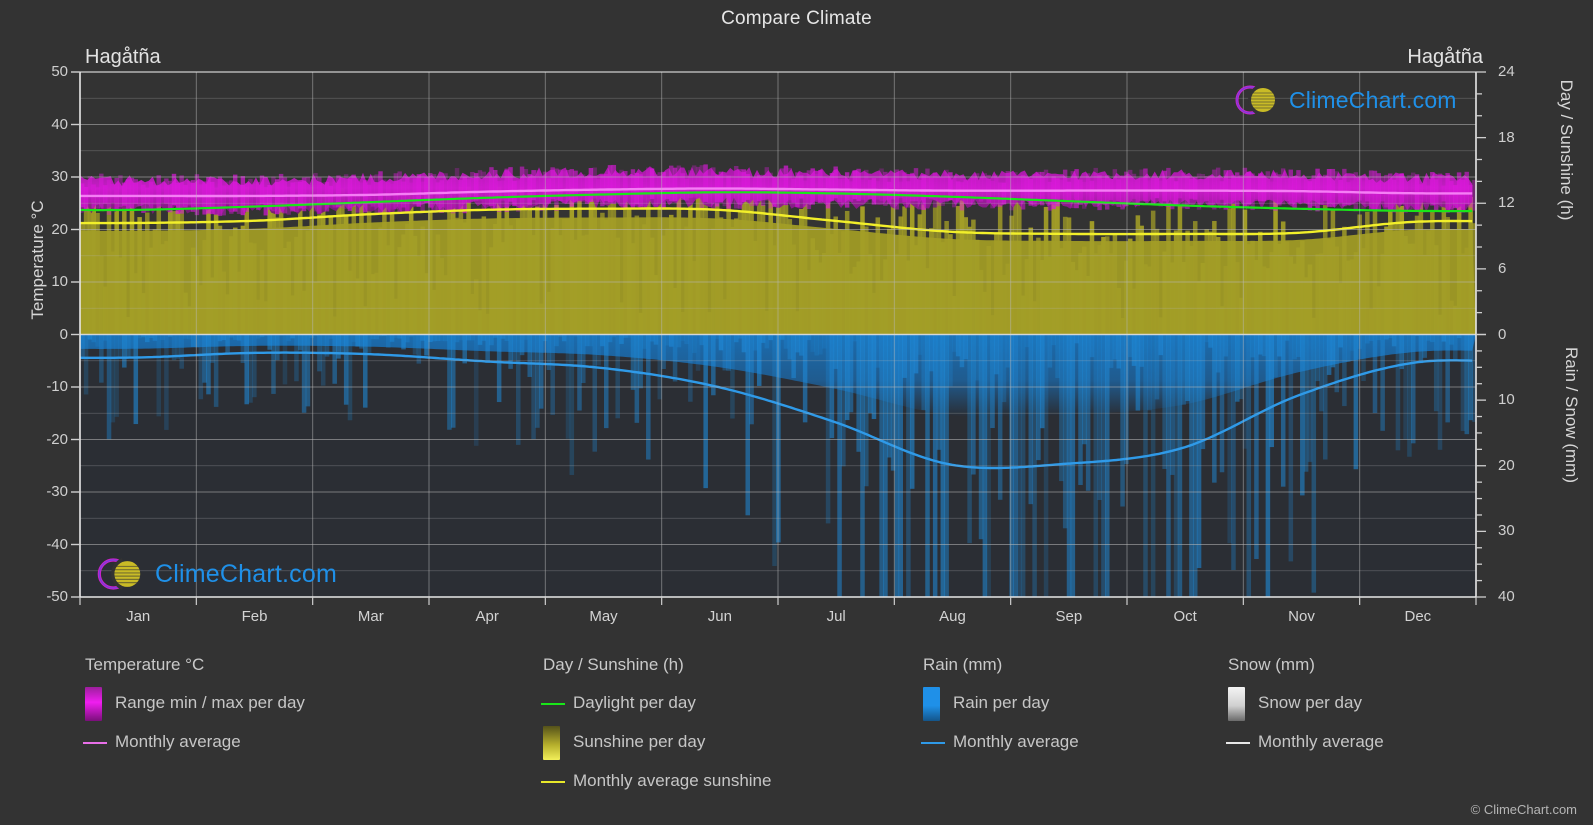  I want to click on y-tick-temperature: 40, so click(59, 124).